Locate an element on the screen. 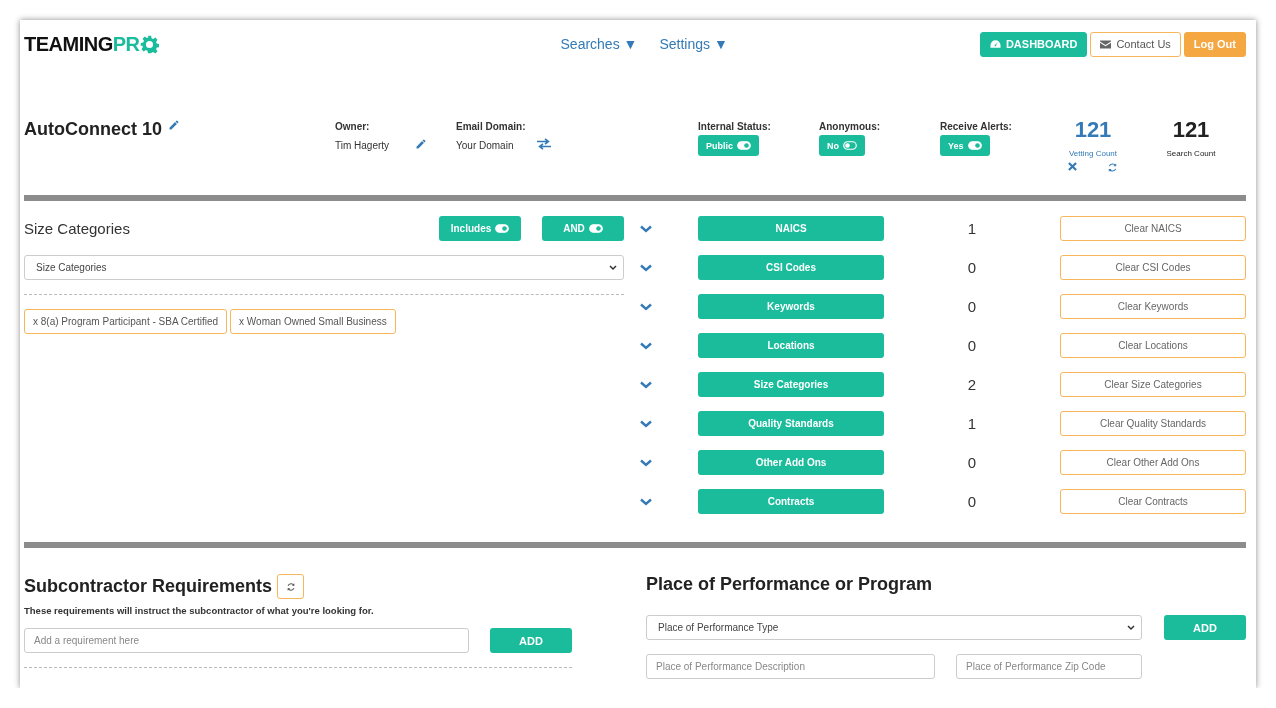 The height and width of the screenshot is (708, 1276). section-title: Place of Performance or Program is located at coordinates (789, 584).